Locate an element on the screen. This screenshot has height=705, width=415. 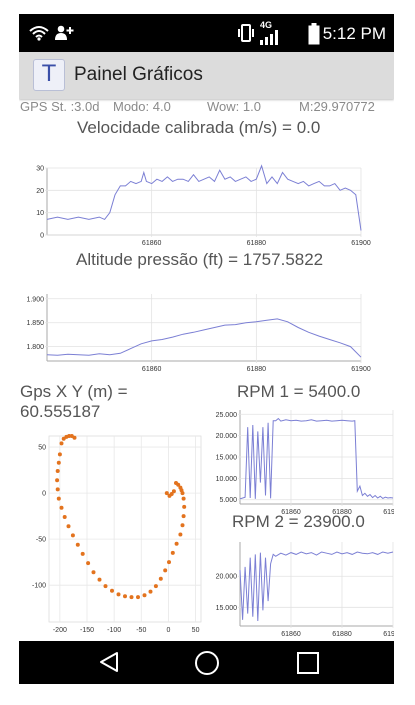
rpm2-chart: 20.000 15.000 61860 61880 61900 is located at coordinates (305, 590).